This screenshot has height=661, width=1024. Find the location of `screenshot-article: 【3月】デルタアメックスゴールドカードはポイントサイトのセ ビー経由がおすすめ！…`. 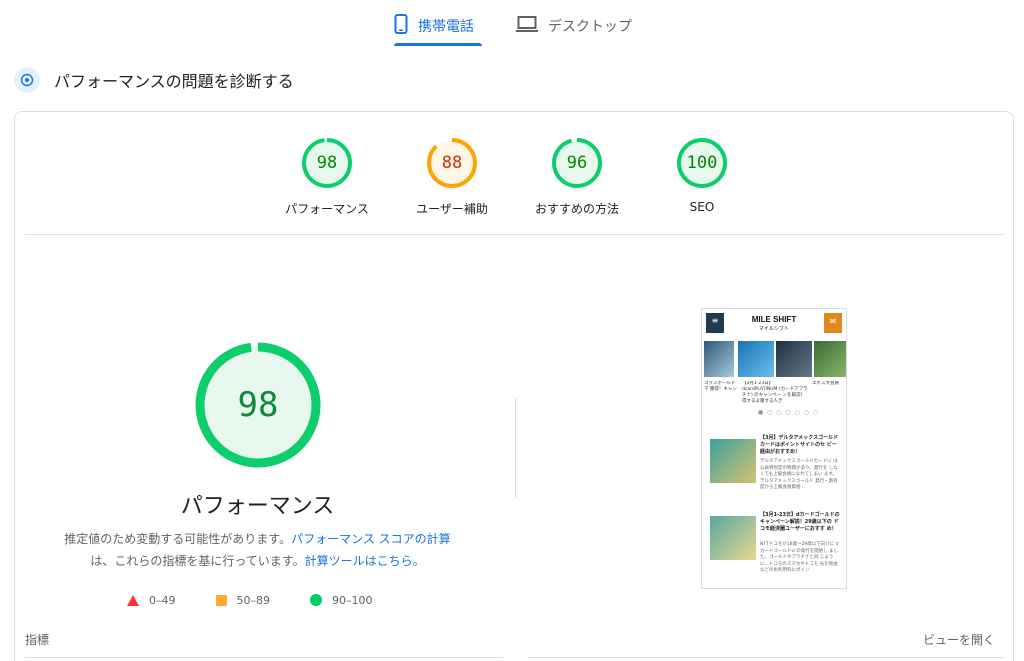

screenshot-article: 【3月】デルタアメックスゴールドカードはポイントサイトのセ ビー経由がおすすめ！… is located at coordinates (775, 470).